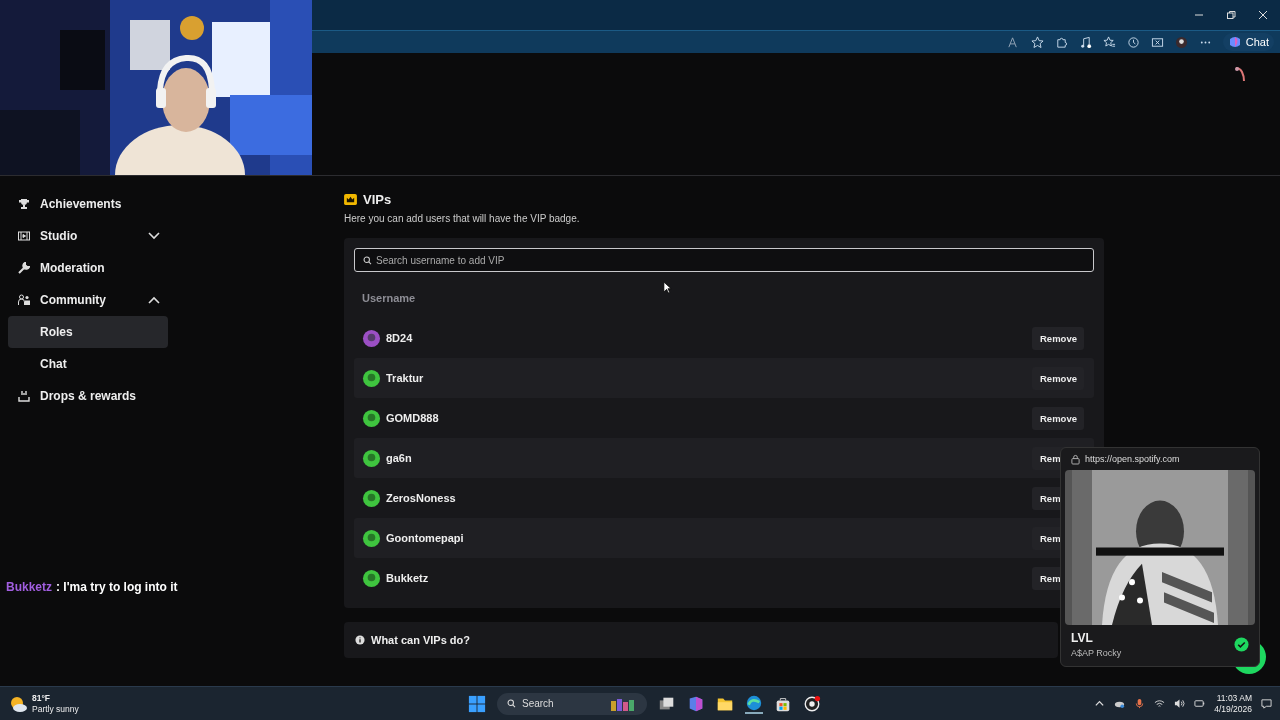 Image resolution: width=1280 pixels, height=720 pixels. I want to click on weather-condition: Partly sunny, so click(55, 709).